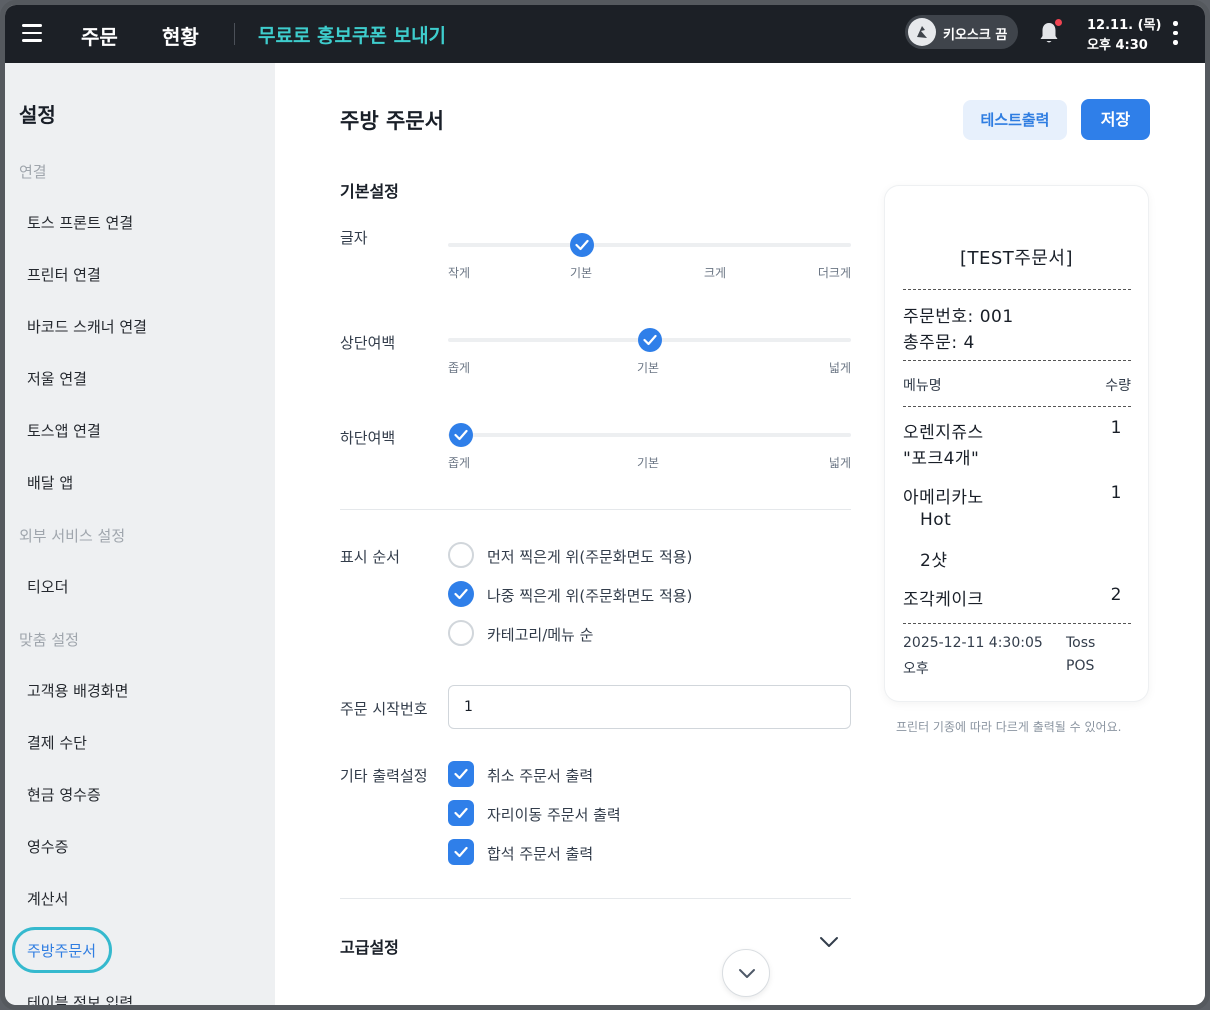 The image size is (1210, 1010). What do you see at coordinates (370, 557) in the screenshot?
I see `display-order-label: 표시 순서` at bounding box center [370, 557].